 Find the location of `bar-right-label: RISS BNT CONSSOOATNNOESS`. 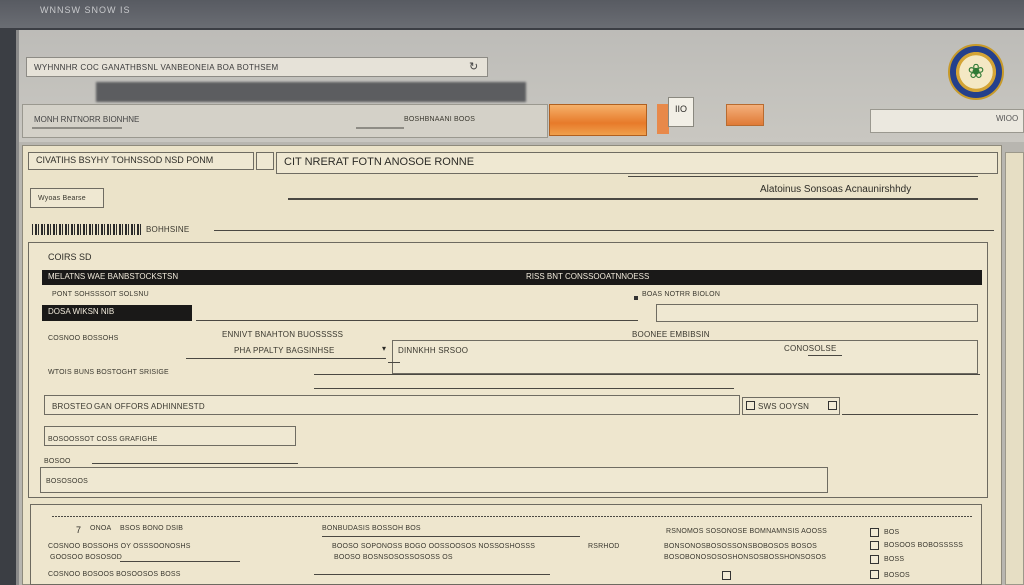

bar-right-label: RISS BNT CONSSOOATNNOESS is located at coordinates (588, 276).